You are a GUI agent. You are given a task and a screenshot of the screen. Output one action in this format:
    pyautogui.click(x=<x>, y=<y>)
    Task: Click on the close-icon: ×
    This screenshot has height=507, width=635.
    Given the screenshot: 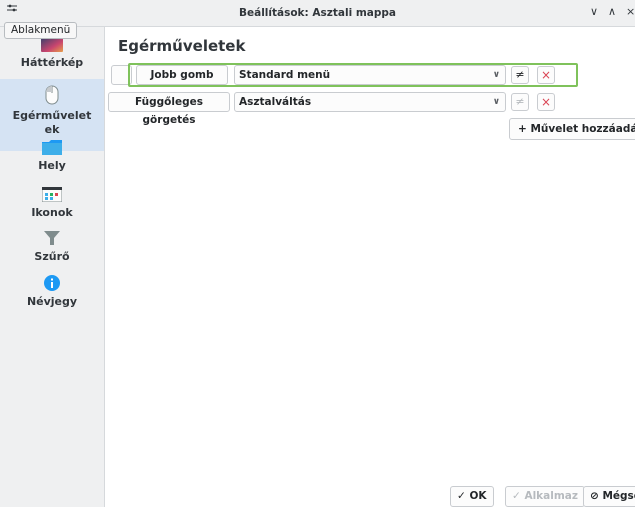 What is the action you would take?
    pyautogui.click(x=630, y=11)
    